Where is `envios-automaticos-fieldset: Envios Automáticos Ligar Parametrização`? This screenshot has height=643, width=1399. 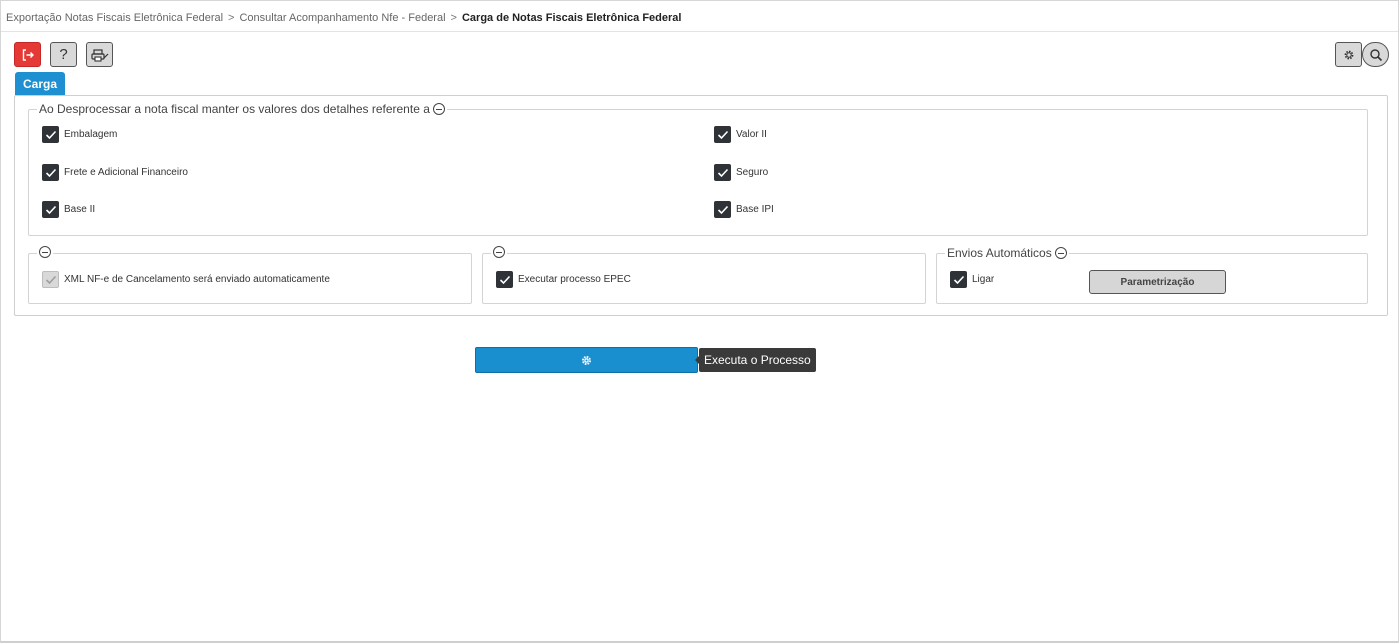
envios-automaticos-fieldset: Envios Automáticos Ligar Parametrização is located at coordinates (1152, 275).